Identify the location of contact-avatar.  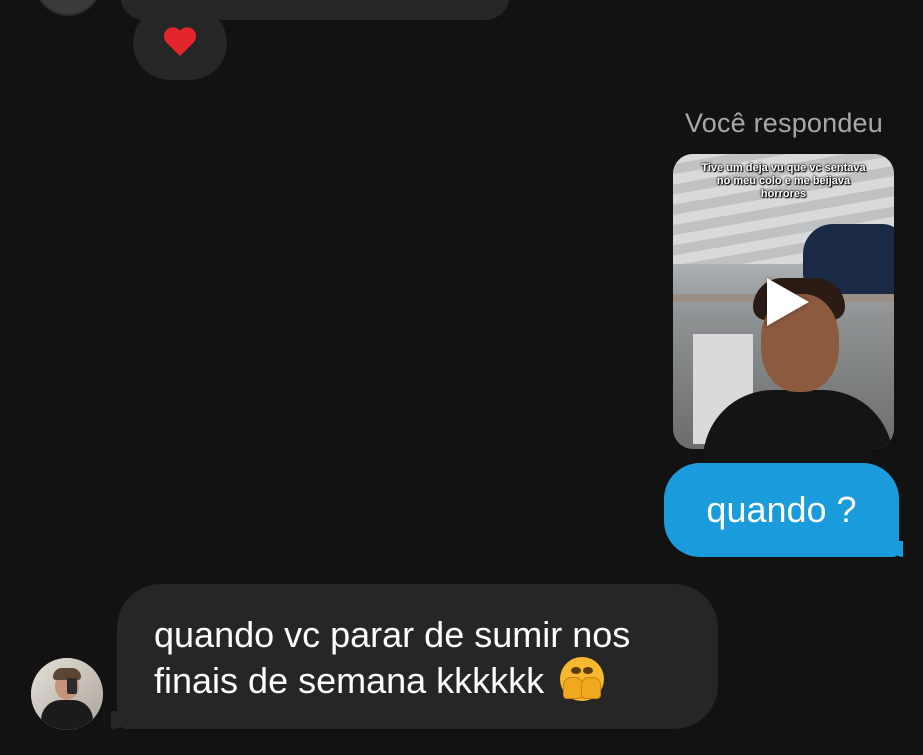
(67, 694).